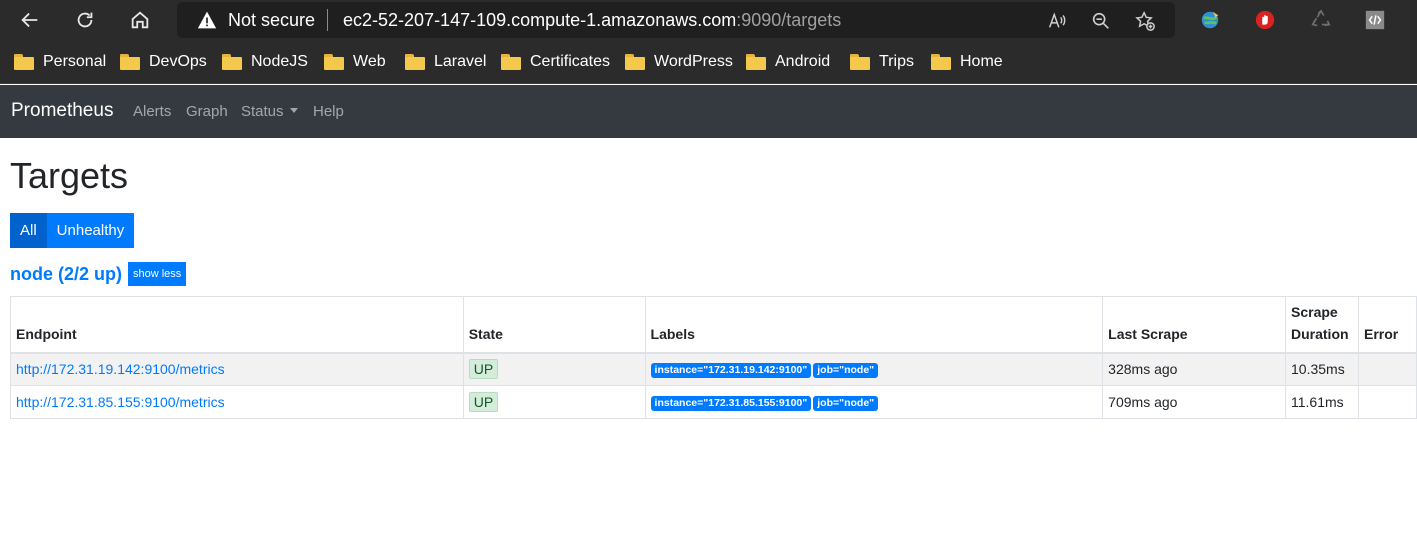 Image resolution: width=1417 pixels, height=539 pixels. I want to click on extension-devtools-icon, so click(1375, 20).